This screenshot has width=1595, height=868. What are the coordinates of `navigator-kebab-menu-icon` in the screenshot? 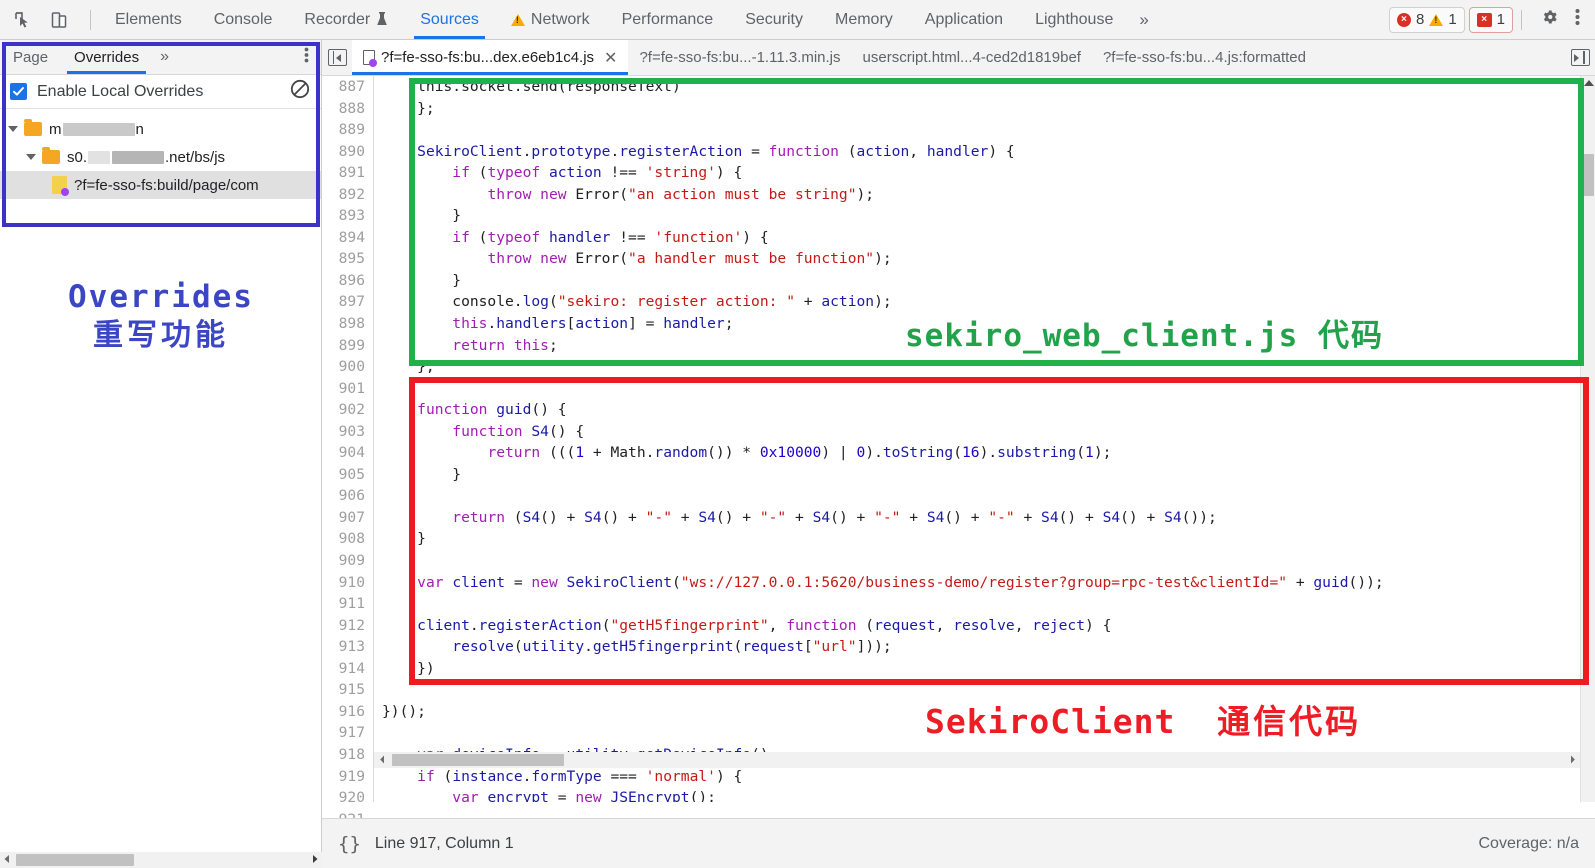 It's located at (306, 57).